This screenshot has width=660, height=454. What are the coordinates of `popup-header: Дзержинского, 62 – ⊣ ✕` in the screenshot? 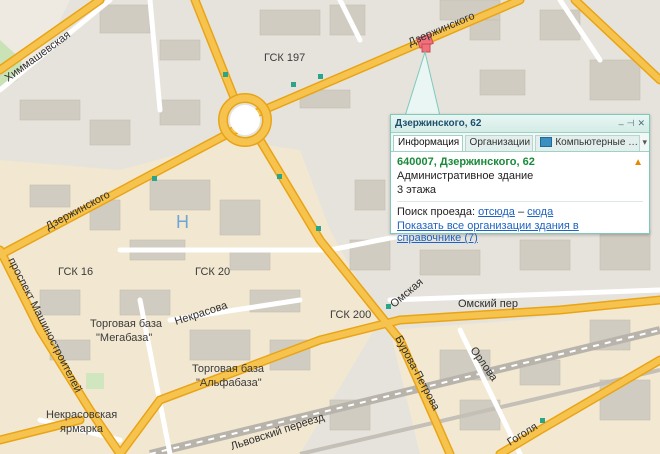 It's located at (520, 124).